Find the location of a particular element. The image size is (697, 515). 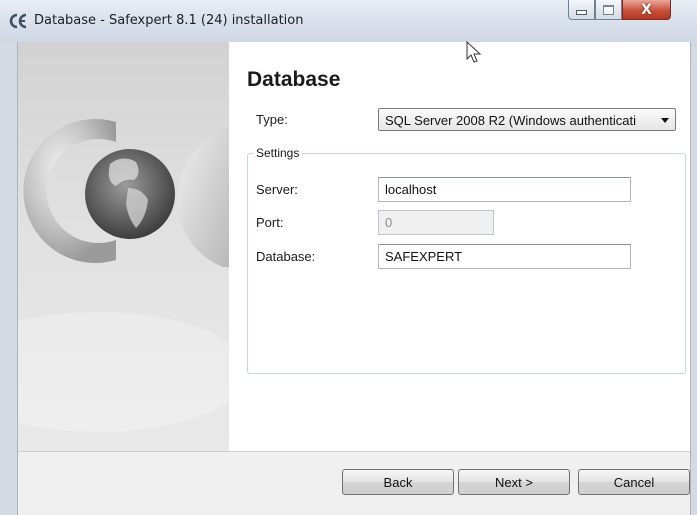

server-label: Server: is located at coordinates (277, 189).